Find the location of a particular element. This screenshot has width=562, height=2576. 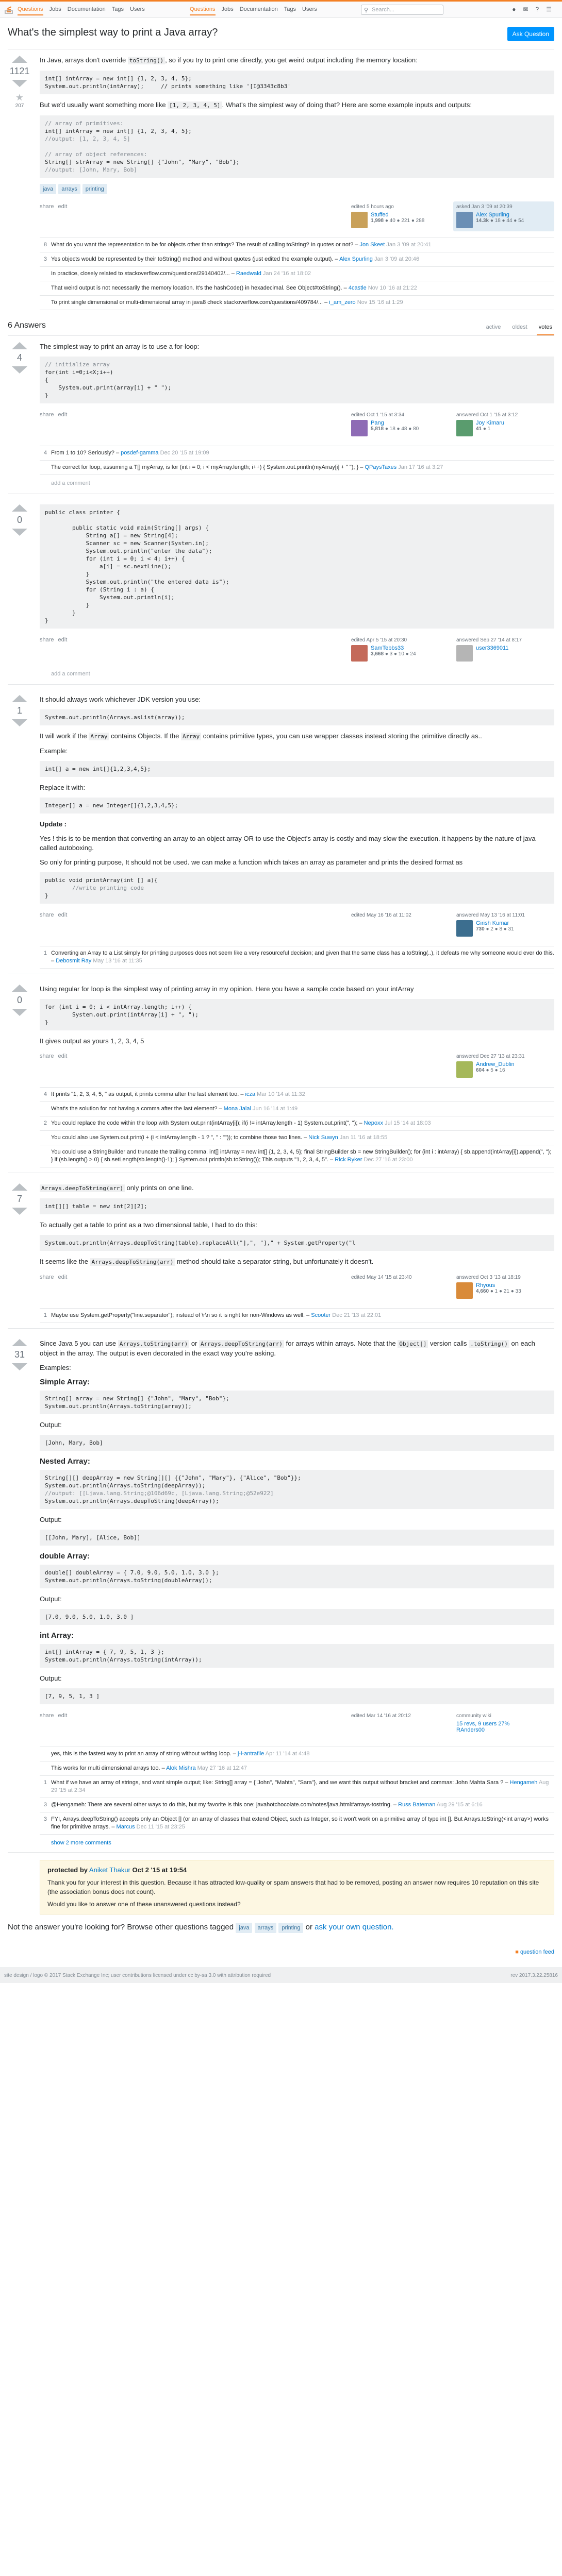

comment-user: Jon Skeet is located at coordinates (372, 245).